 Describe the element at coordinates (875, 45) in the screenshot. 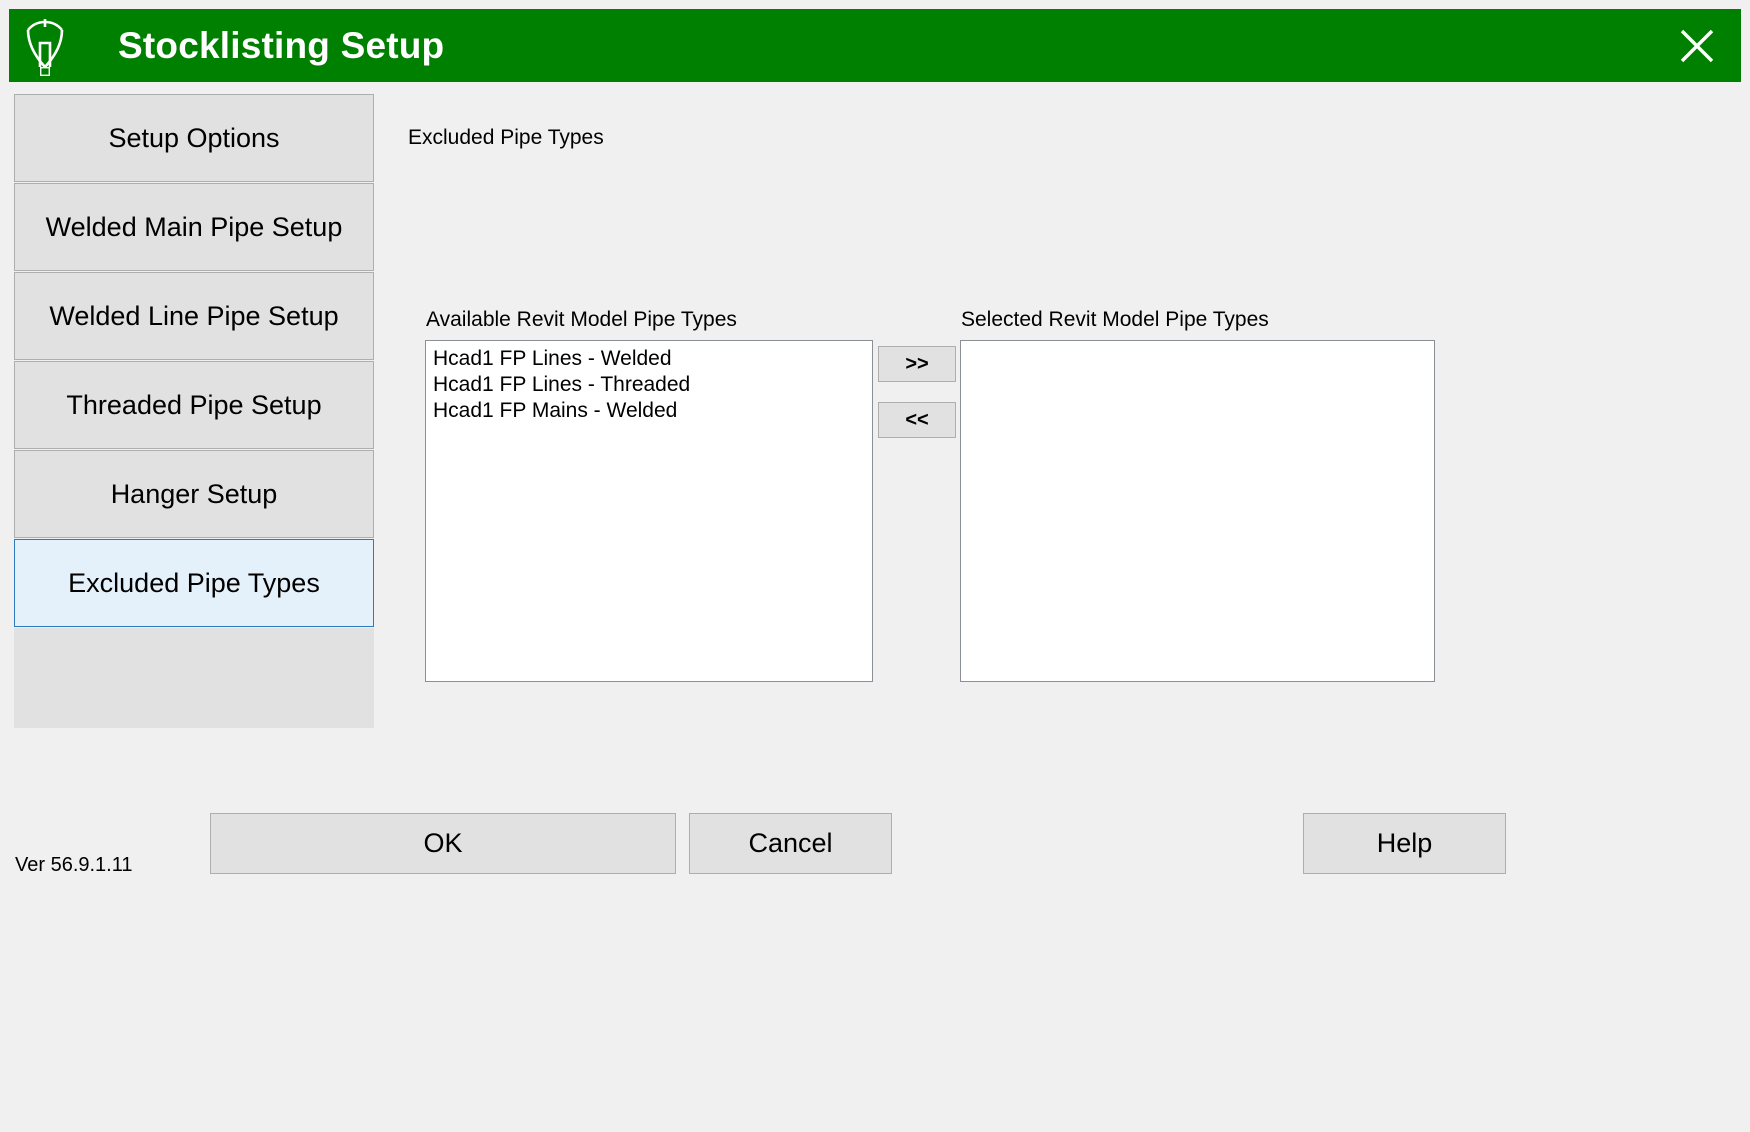

I see `title-bar: Stocklisting Setup` at that location.